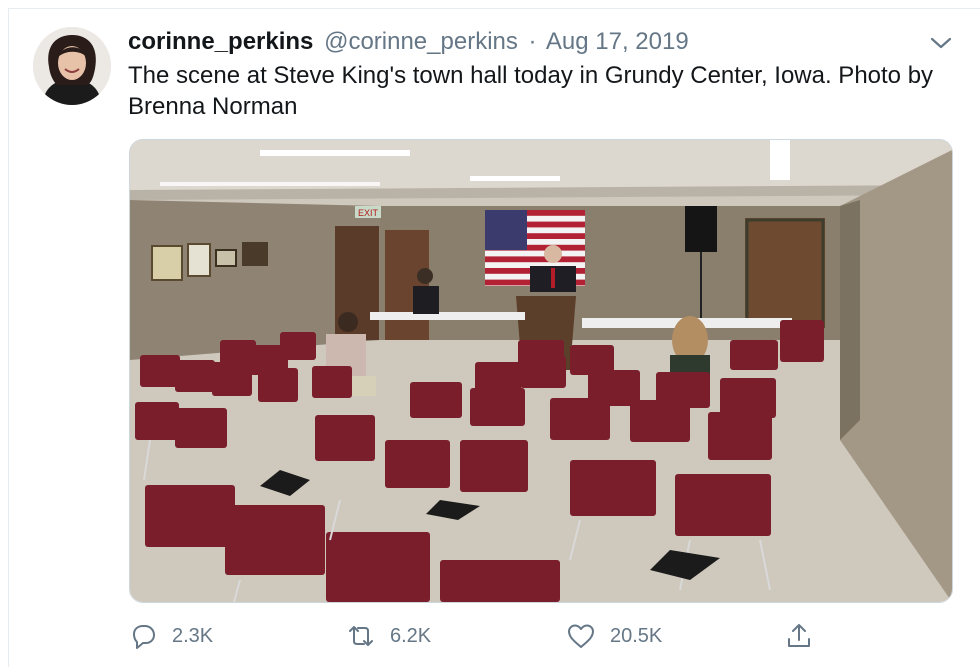  I want to click on retweet-icon, so click(361, 636).